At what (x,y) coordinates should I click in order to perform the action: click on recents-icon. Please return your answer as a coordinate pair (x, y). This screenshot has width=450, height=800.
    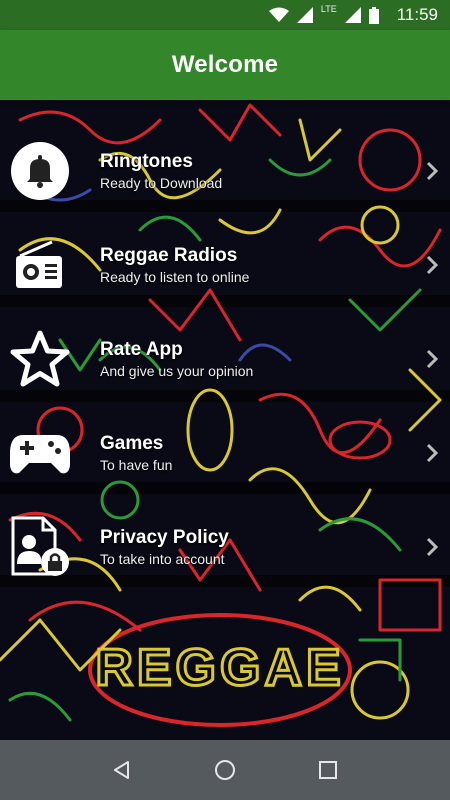
    Looking at the image, I should click on (328, 770).